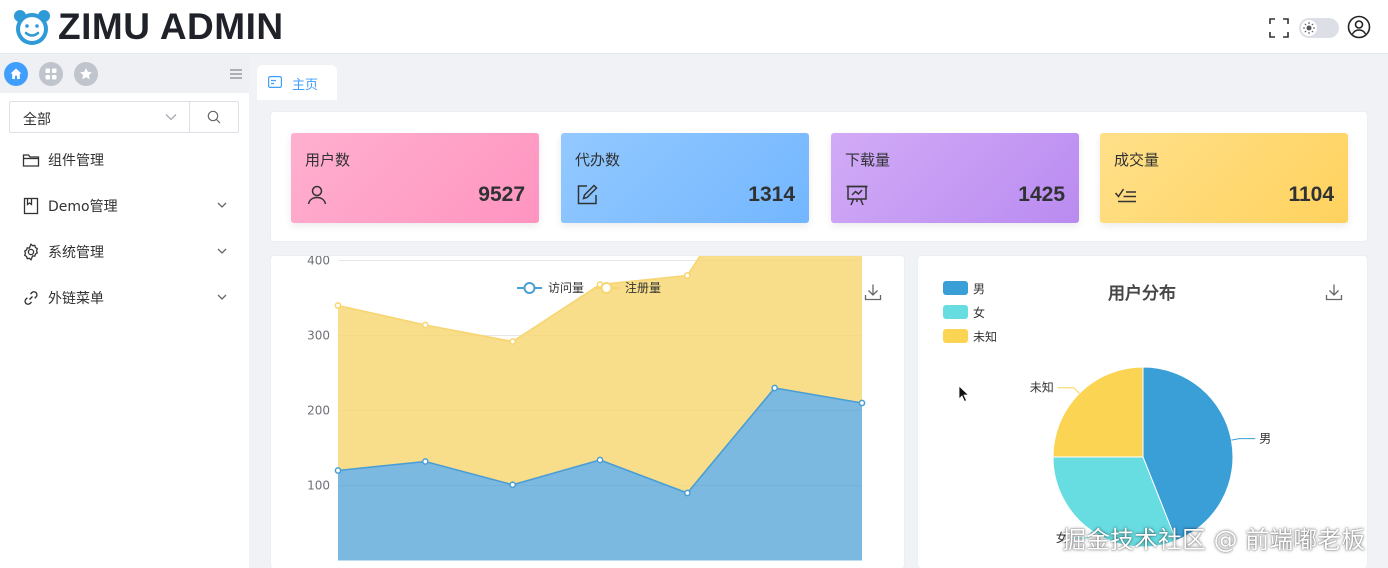 Image resolution: width=1388 pixels, height=568 pixels. What do you see at coordinates (99, 117) in the screenshot?
I see `menu-filter-select: 全部` at bounding box center [99, 117].